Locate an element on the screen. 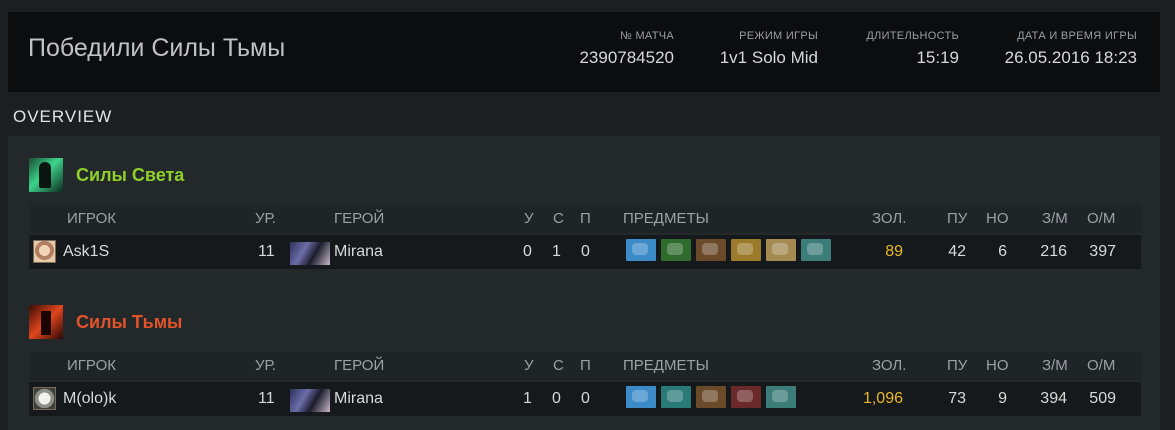  gold-value: 89 is located at coordinates (894, 251).